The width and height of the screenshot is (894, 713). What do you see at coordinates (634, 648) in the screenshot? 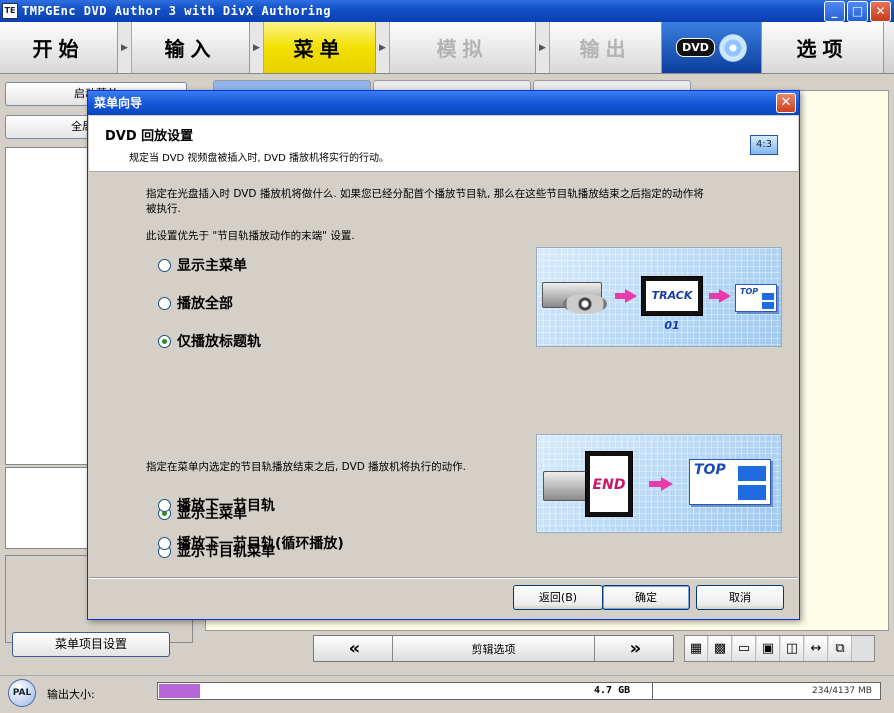
I see `next-button: »` at bounding box center [634, 648].